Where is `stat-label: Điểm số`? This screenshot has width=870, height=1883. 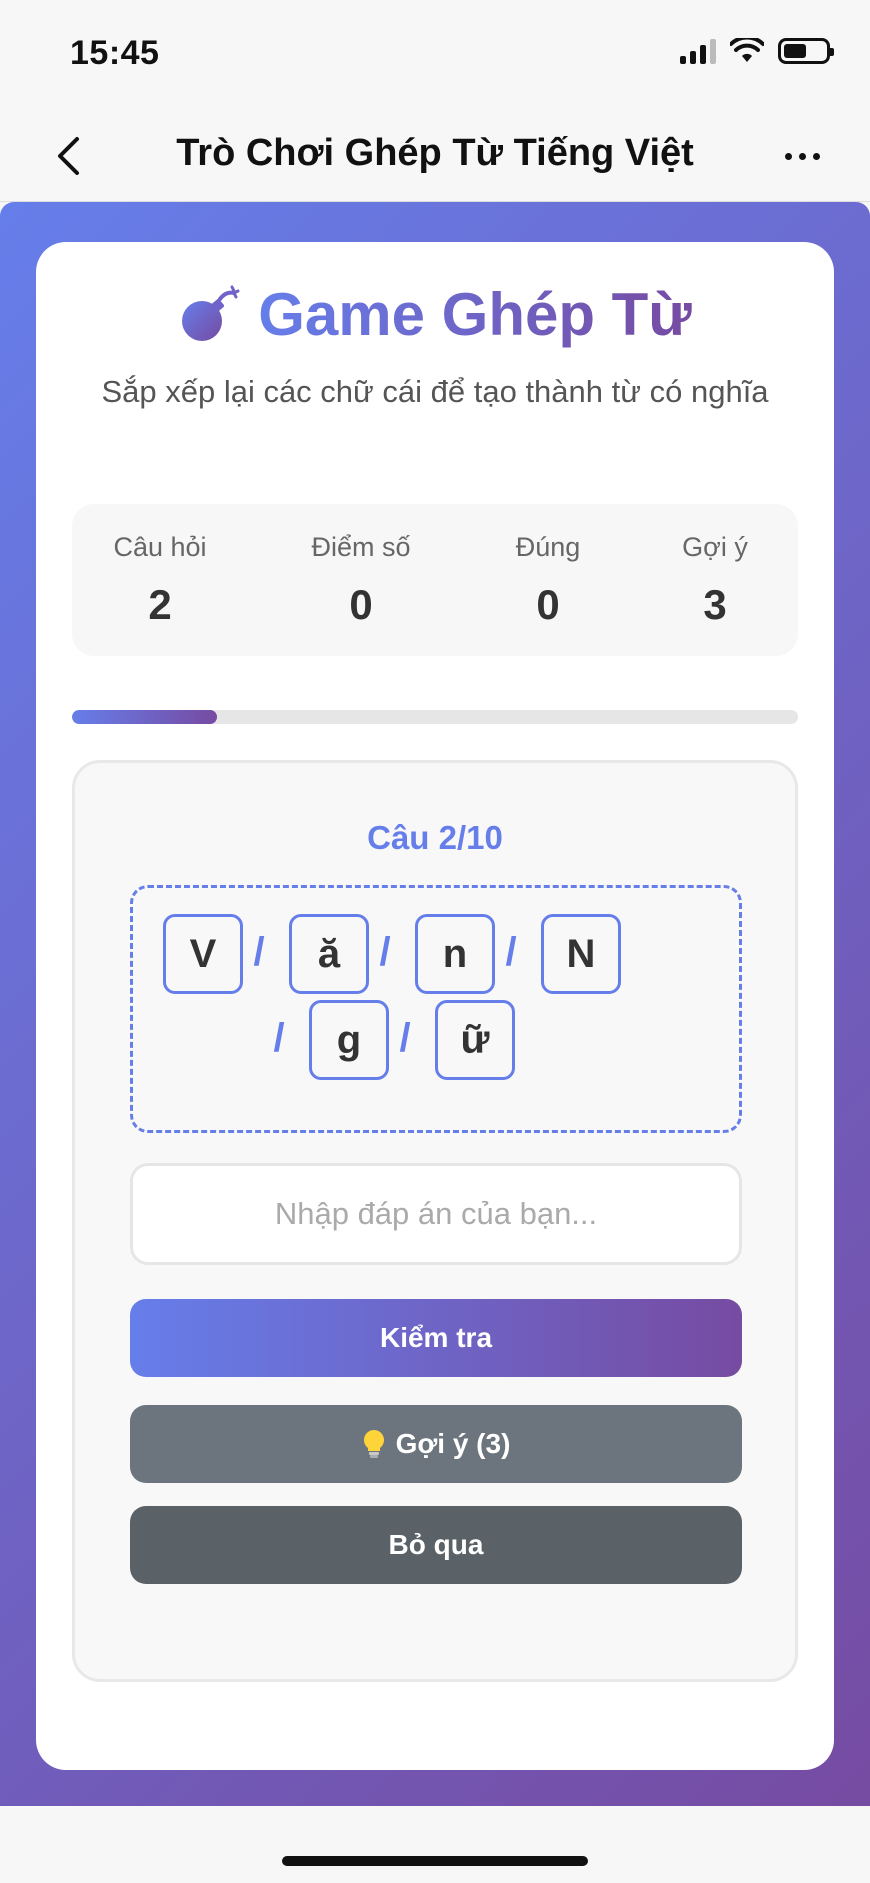 stat-label: Điểm số is located at coordinates (361, 547).